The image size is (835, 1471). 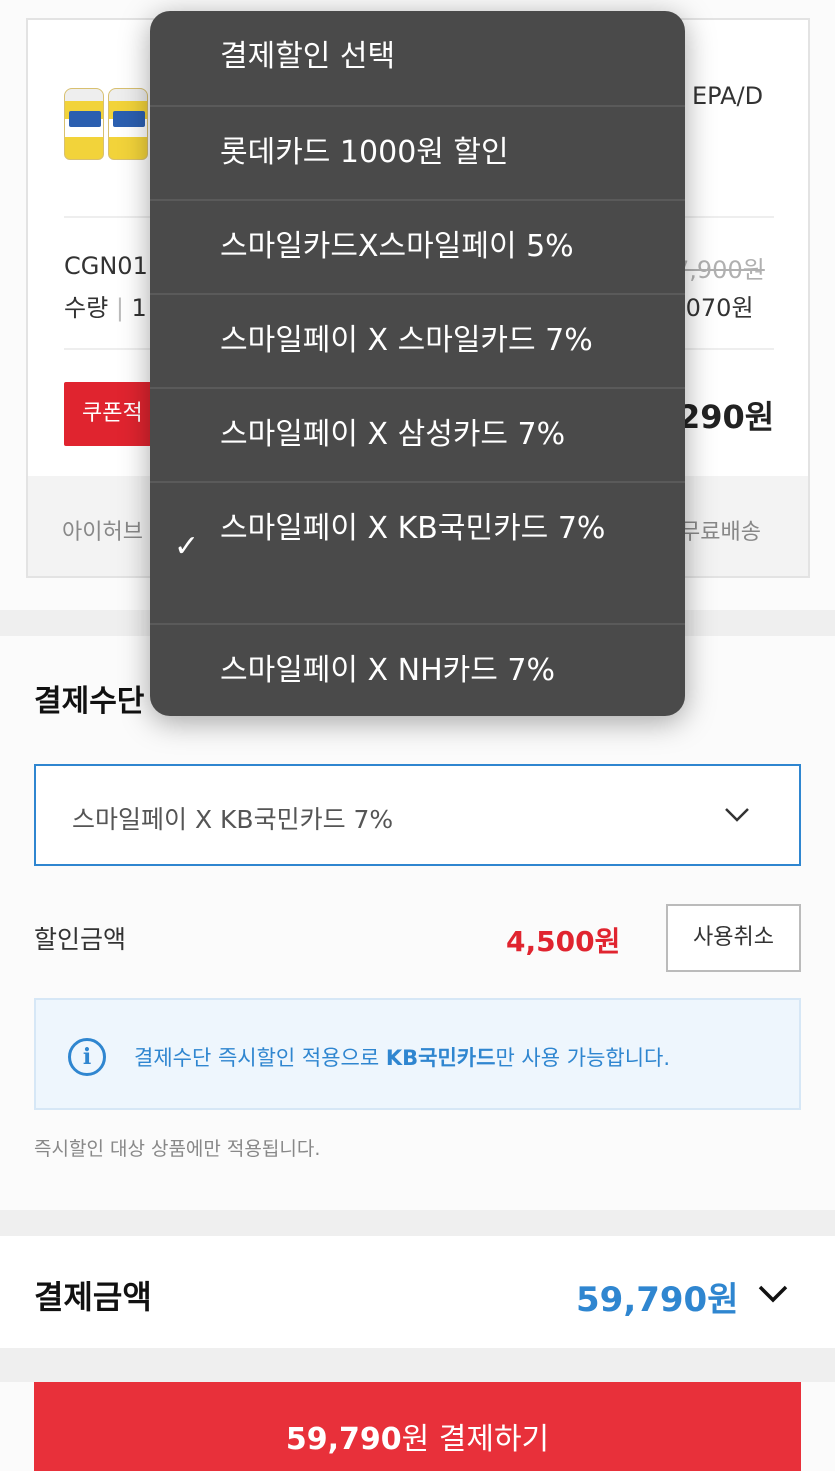 I want to click on menu-option-0: 결제할인 선택, so click(x=417, y=58).